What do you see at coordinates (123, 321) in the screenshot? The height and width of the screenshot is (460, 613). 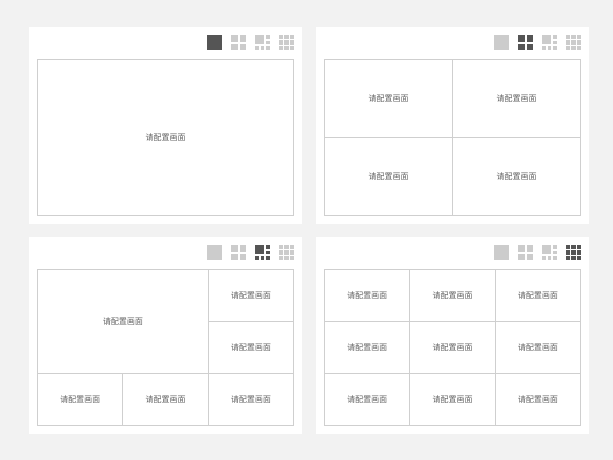 I see `view-cell-main: 请配置画面` at bounding box center [123, 321].